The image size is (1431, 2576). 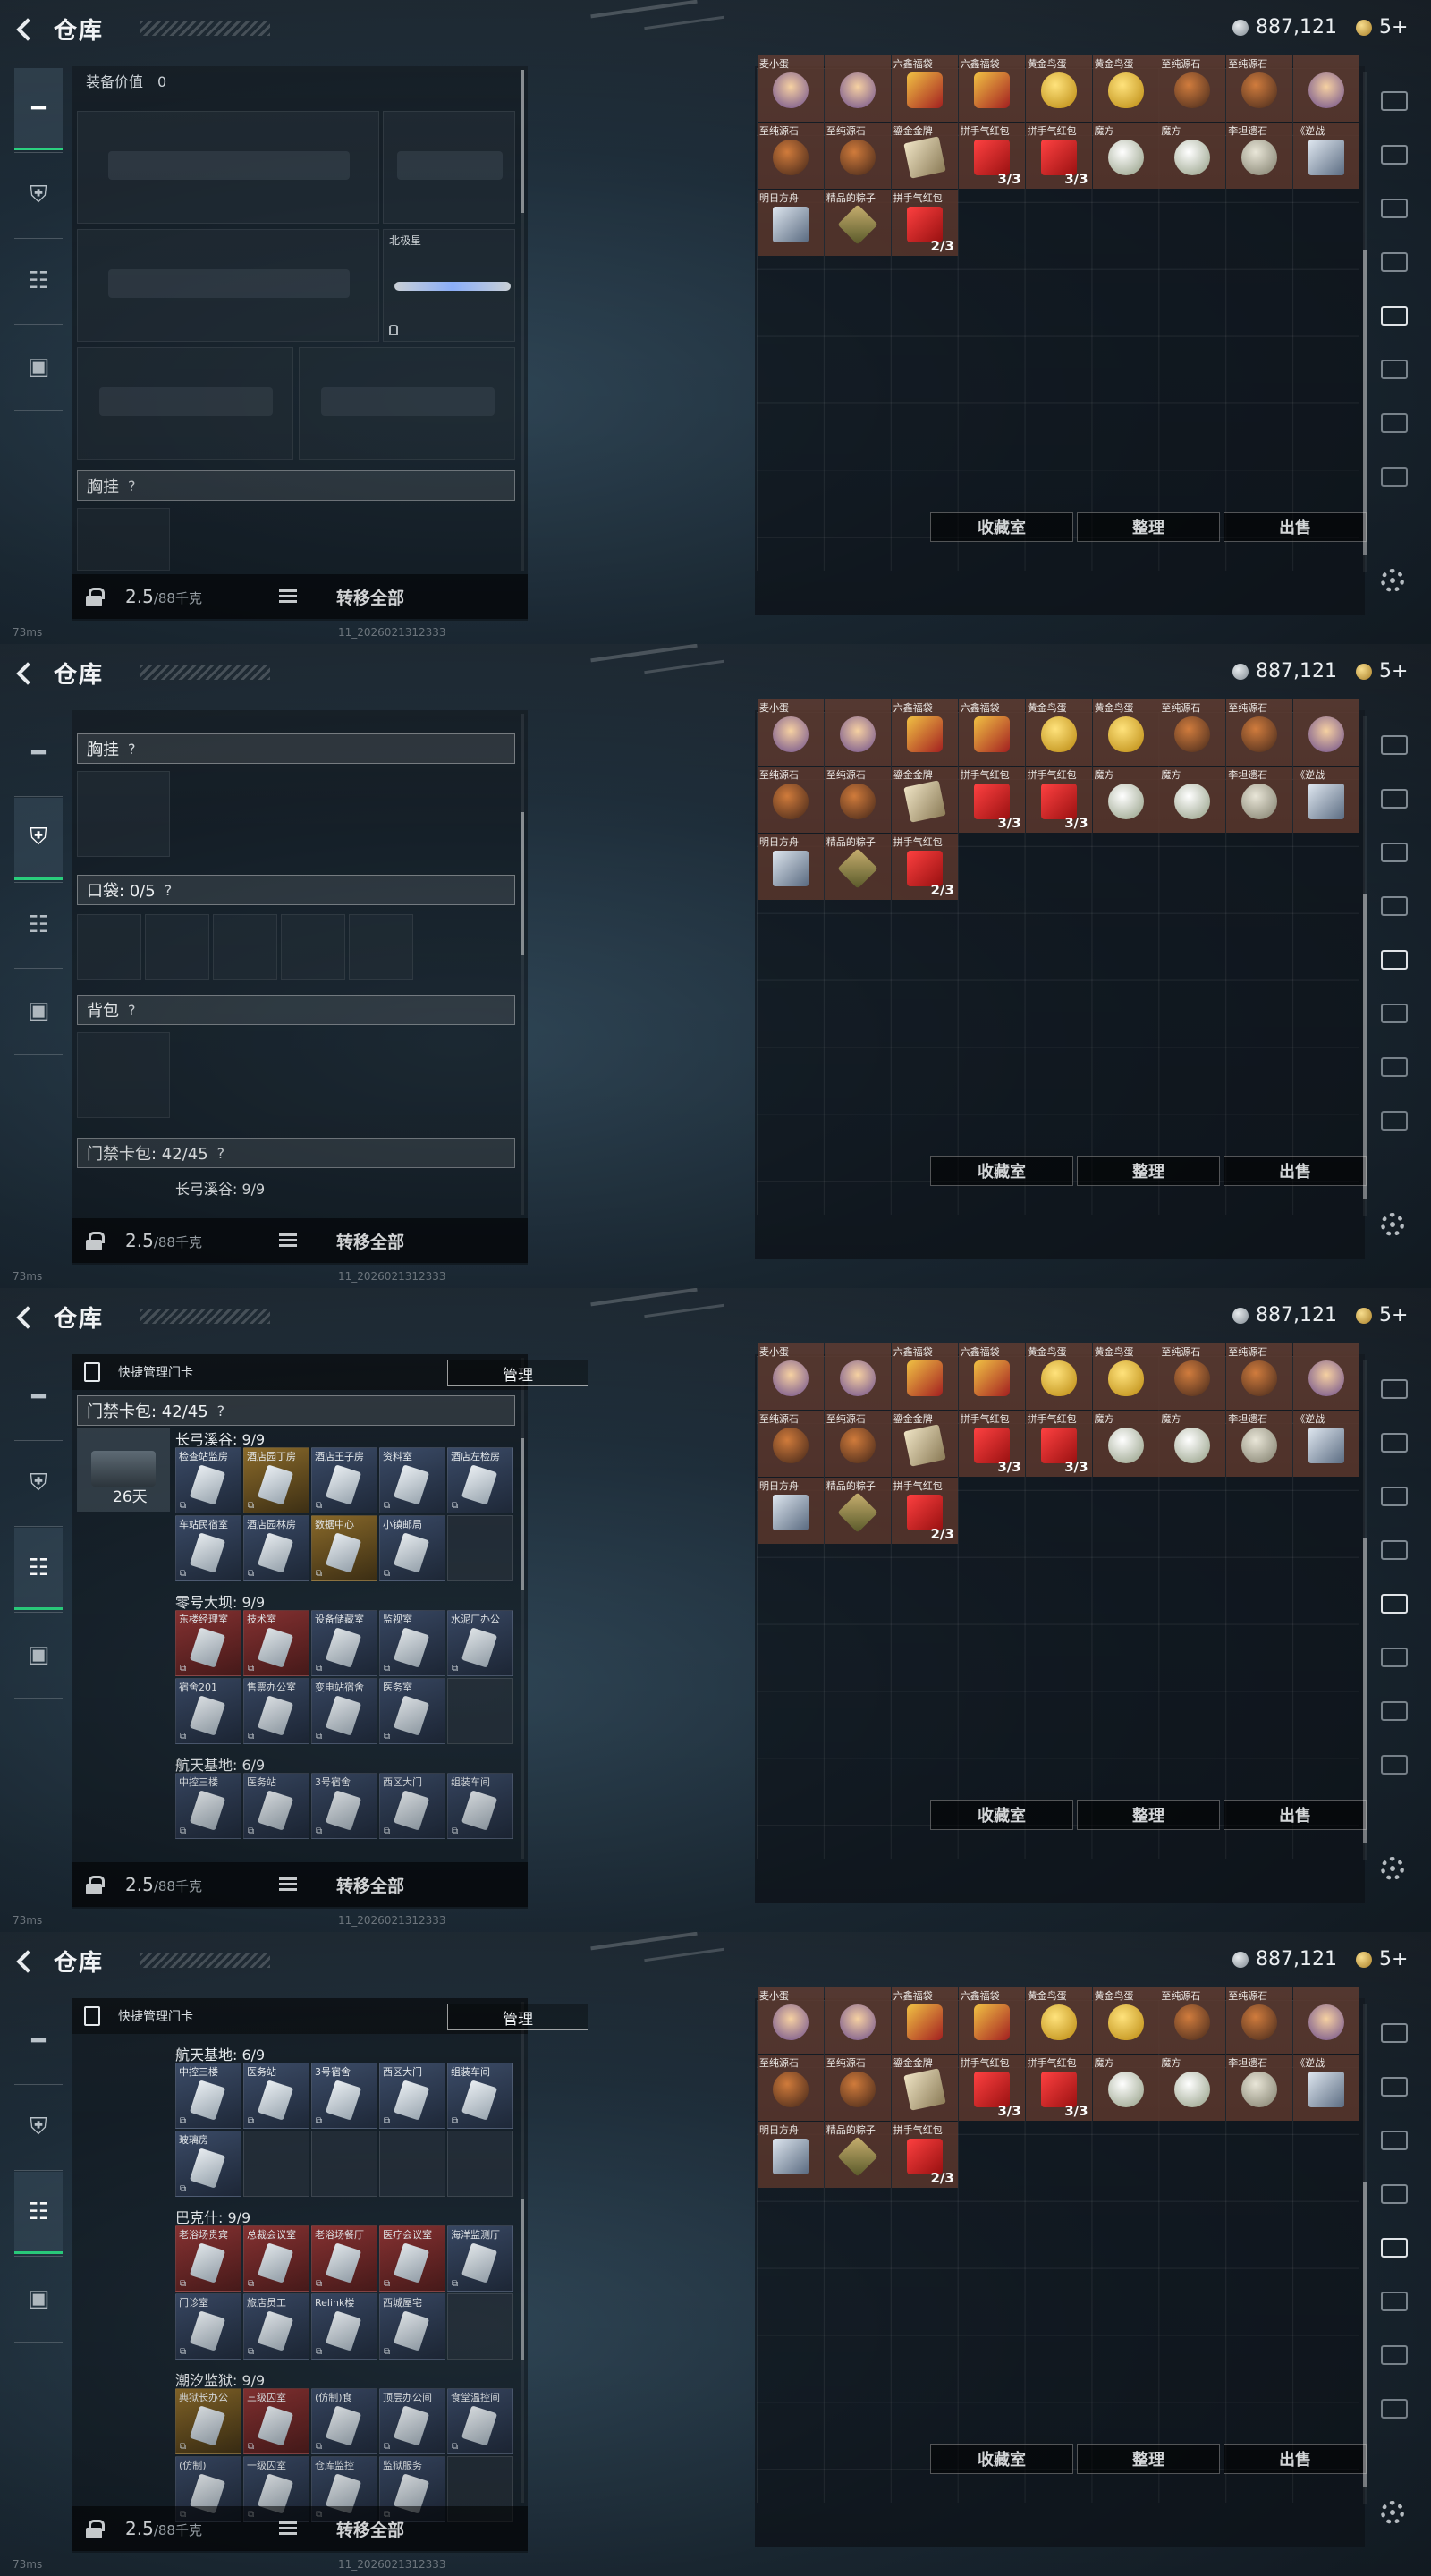 I want to click on nav-keycard: ☷, so click(x=39, y=925).